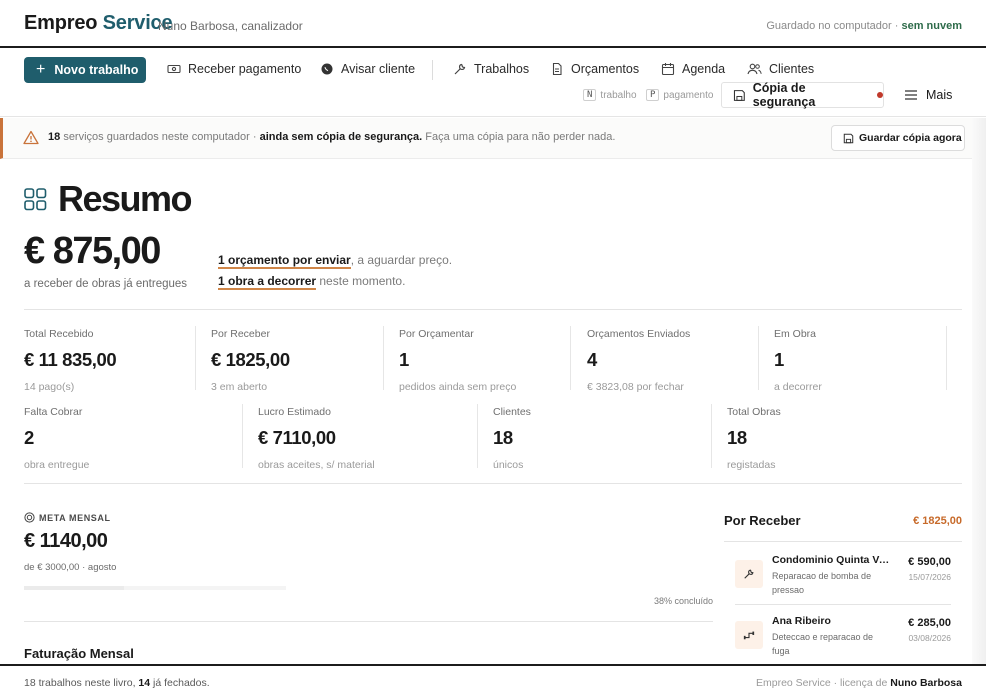 Image resolution: width=986 pixels, height=699 pixels. Describe the element at coordinates (822, 683) in the screenshot. I see `license-text: Empreo Service · licença de` at that location.